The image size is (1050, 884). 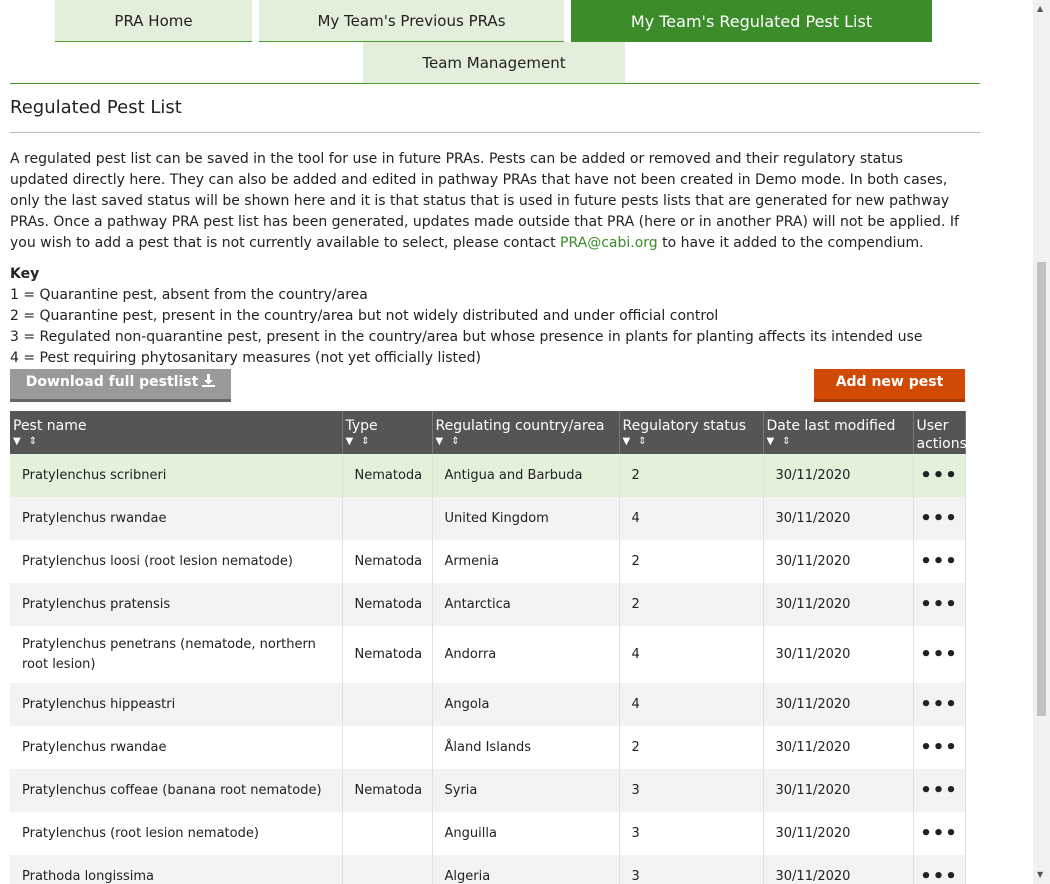 I want to click on header-label: Regulating country/area, so click(x=520, y=426).